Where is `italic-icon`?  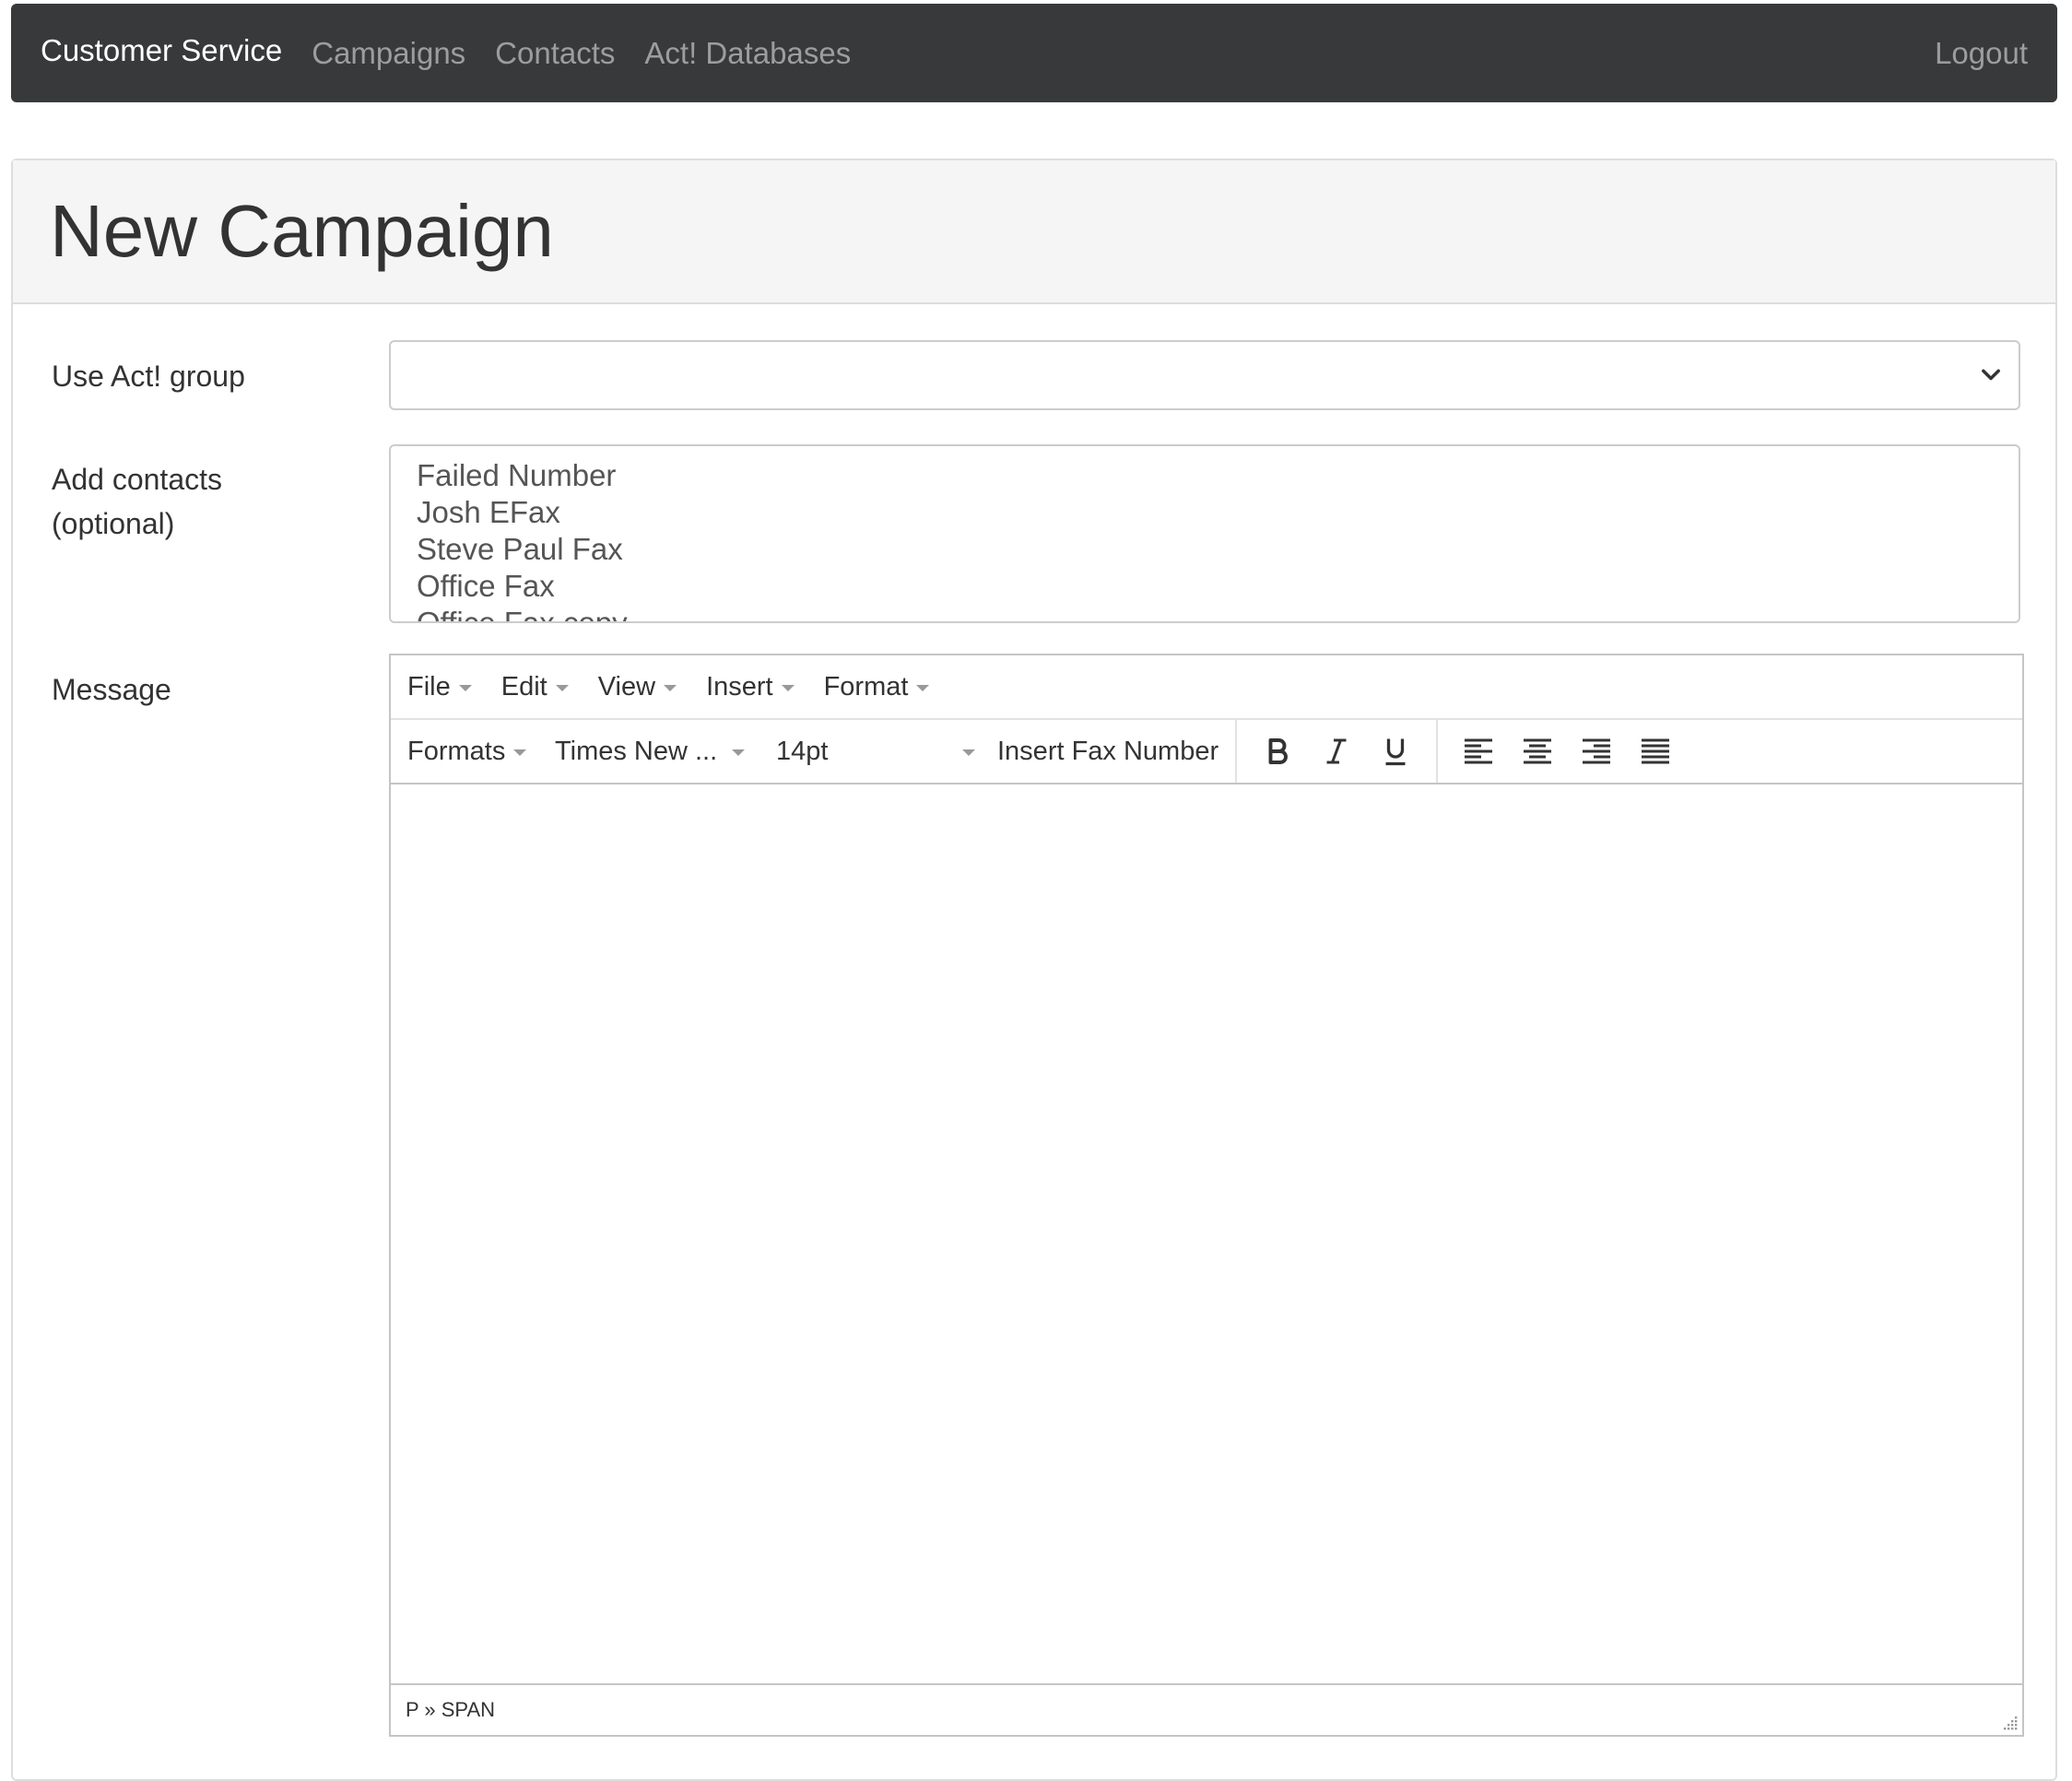
italic-icon is located at coordinates (1337, 751).